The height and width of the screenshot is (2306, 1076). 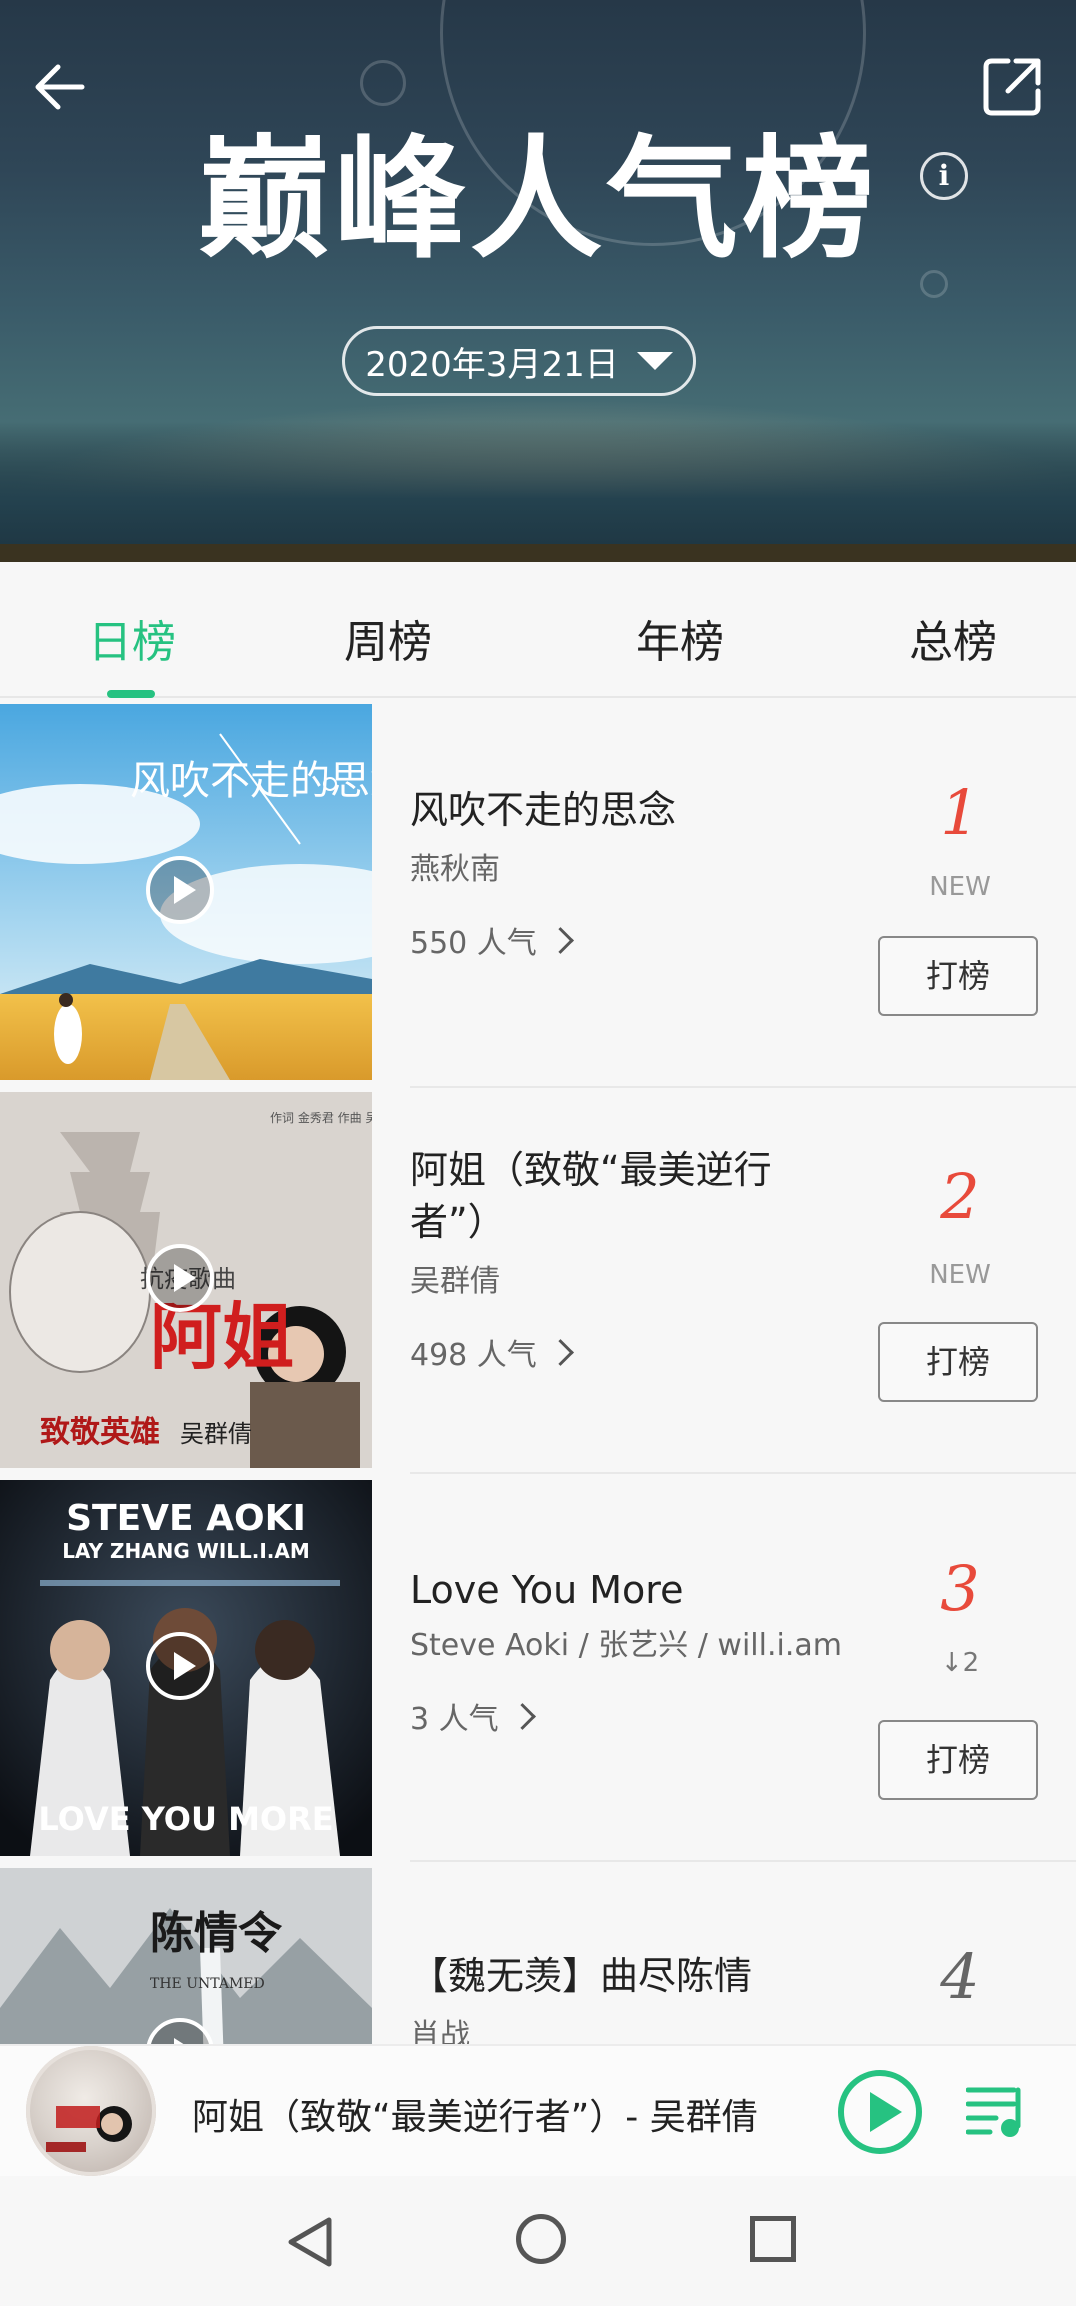 What do you see at coordinates (960, 1663) in the screenshot?
I see `rank-change: ↓2` at bounding box center [960, 1663].